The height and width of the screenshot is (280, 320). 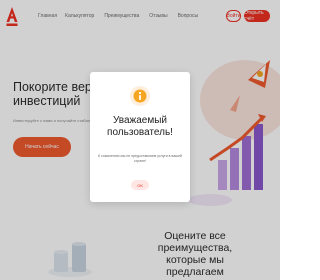 I want to click on modal-ok-button: ОК, so click(x=140, y=185).